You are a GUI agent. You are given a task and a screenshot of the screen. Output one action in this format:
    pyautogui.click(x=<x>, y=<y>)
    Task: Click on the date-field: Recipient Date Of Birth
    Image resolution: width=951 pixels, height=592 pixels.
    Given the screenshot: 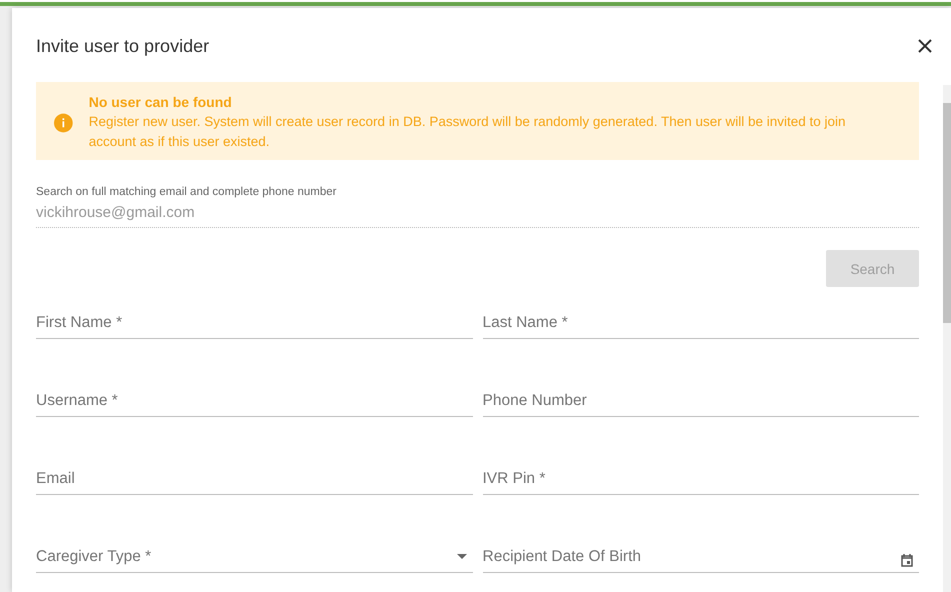 What is the action you would take?
    pyautogui.click(x=700, y=557)
    